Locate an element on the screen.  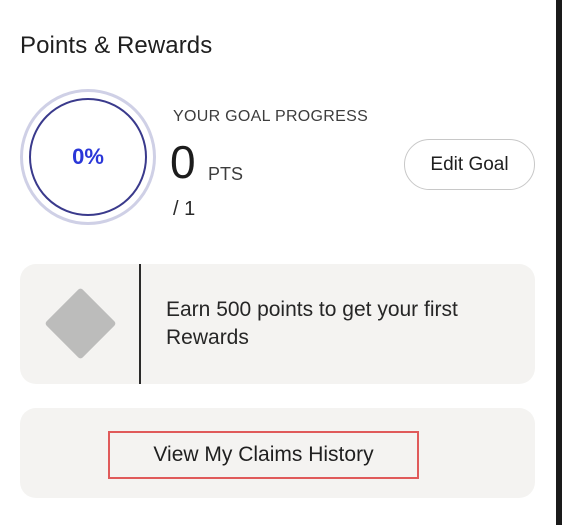
goal-target: / 1 is located at coordinates (184, 209).